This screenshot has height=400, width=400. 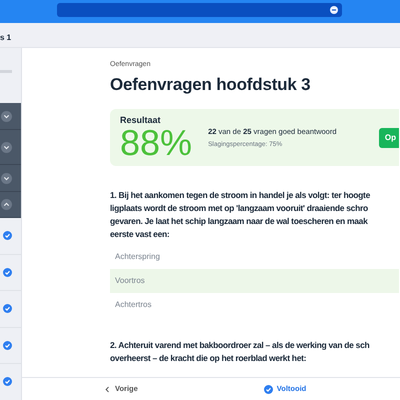 What do you see at coordinates (254, 281) in the screenshot?
I see `answer-option: Voortros` at bounding box center [254, 281].